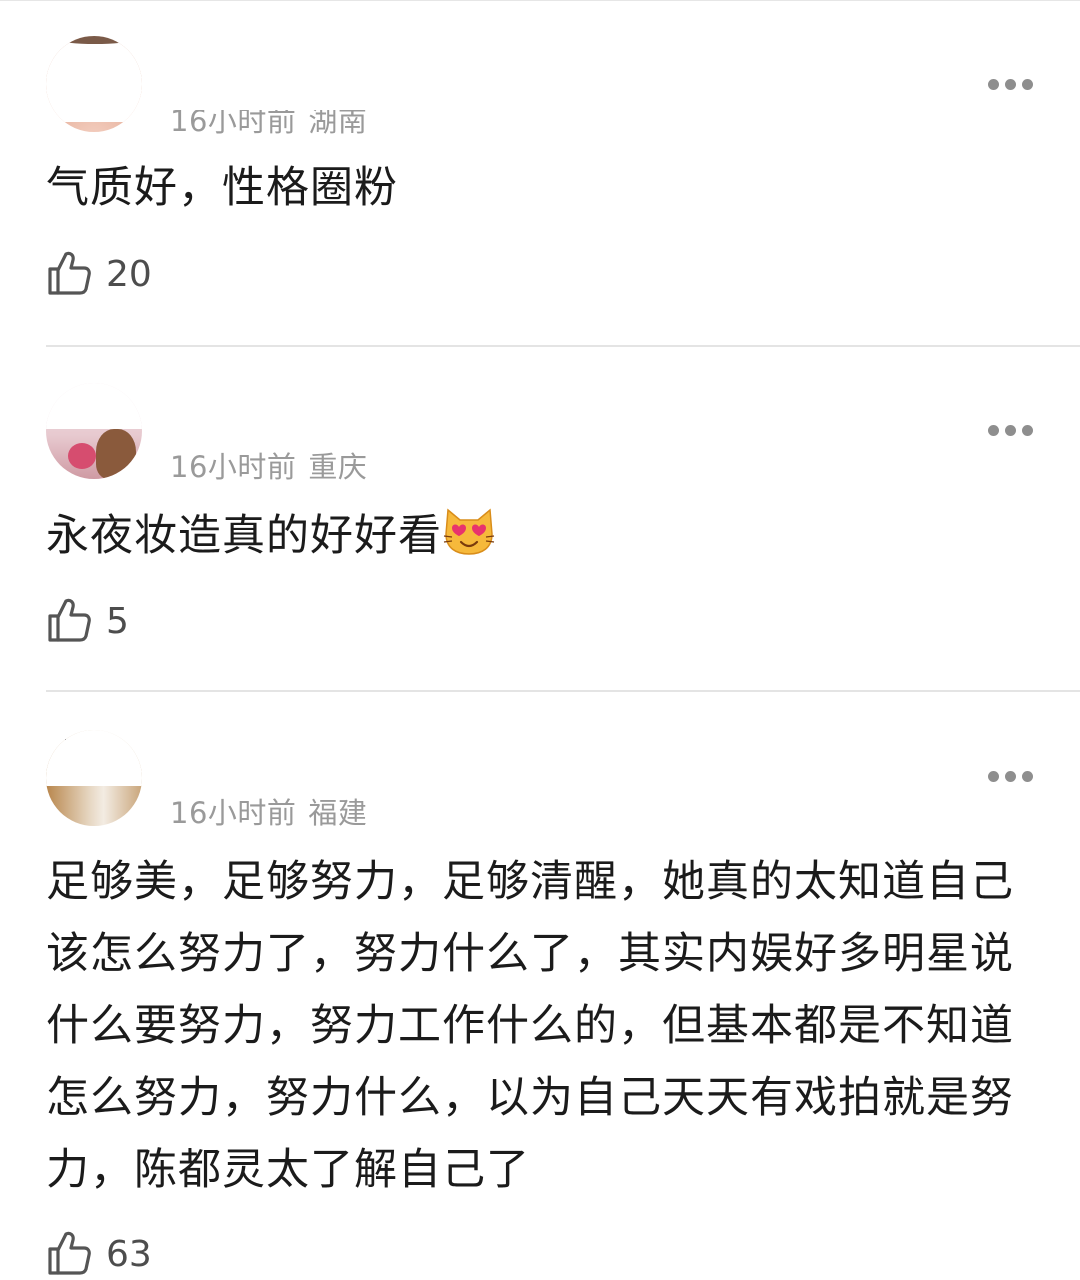 Image resolution: width=1080 pixels, height=1280 pixels. Describe the element at coordinates (469, 531) in the screenshot. I see `smiling-cat-heart-eyes-icon` at that location.